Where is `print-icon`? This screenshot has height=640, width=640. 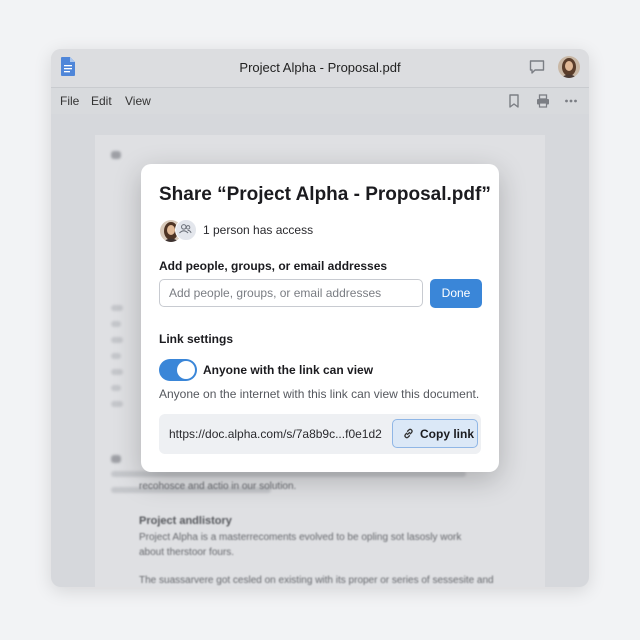 print-icon is located at coordinates (543, 101).